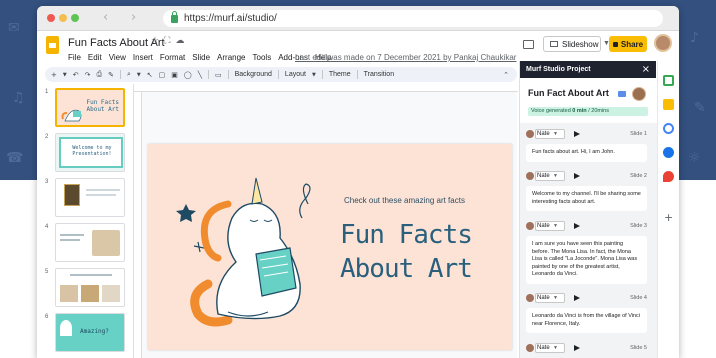  I want to click on menu-slide: Slide, so click(201, 57).